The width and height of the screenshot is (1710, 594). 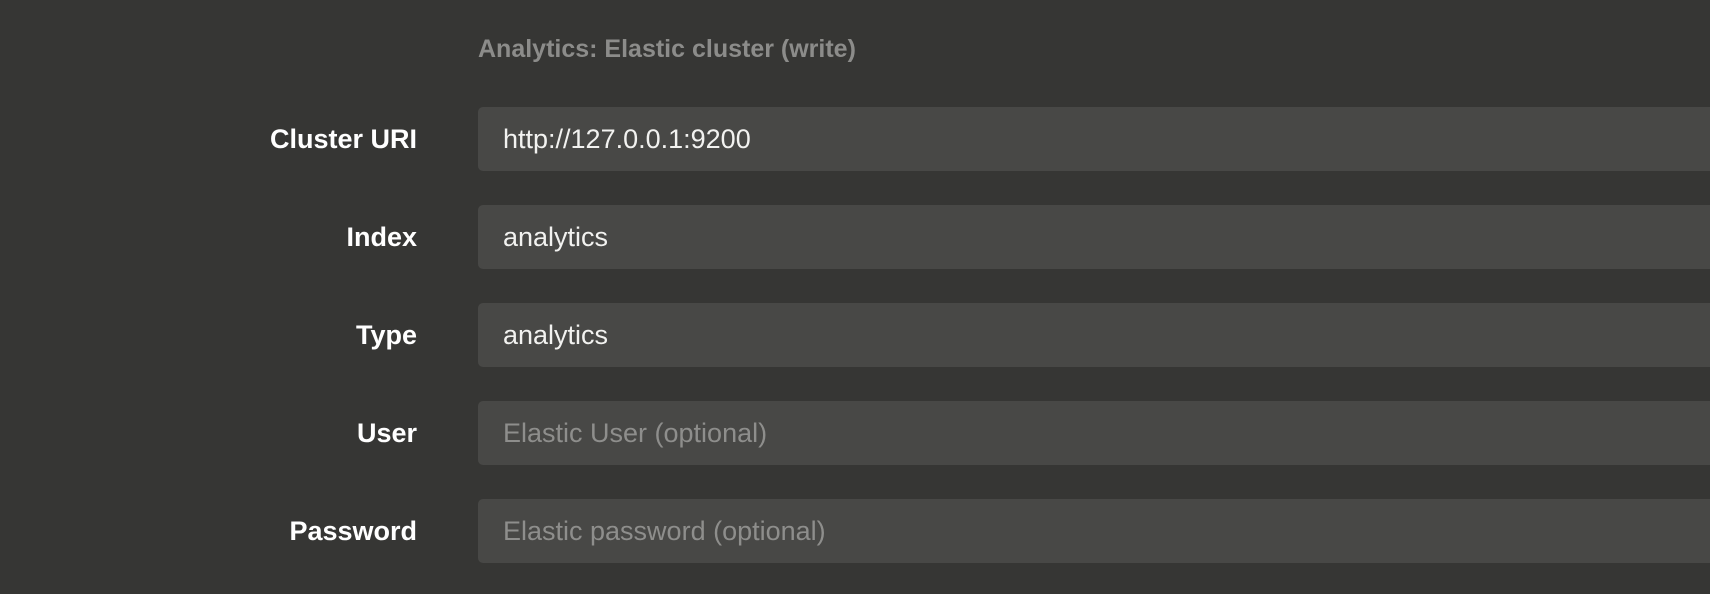 I want to click on cluster-uri-label: Cluster URI, so click(x=343, y=139).